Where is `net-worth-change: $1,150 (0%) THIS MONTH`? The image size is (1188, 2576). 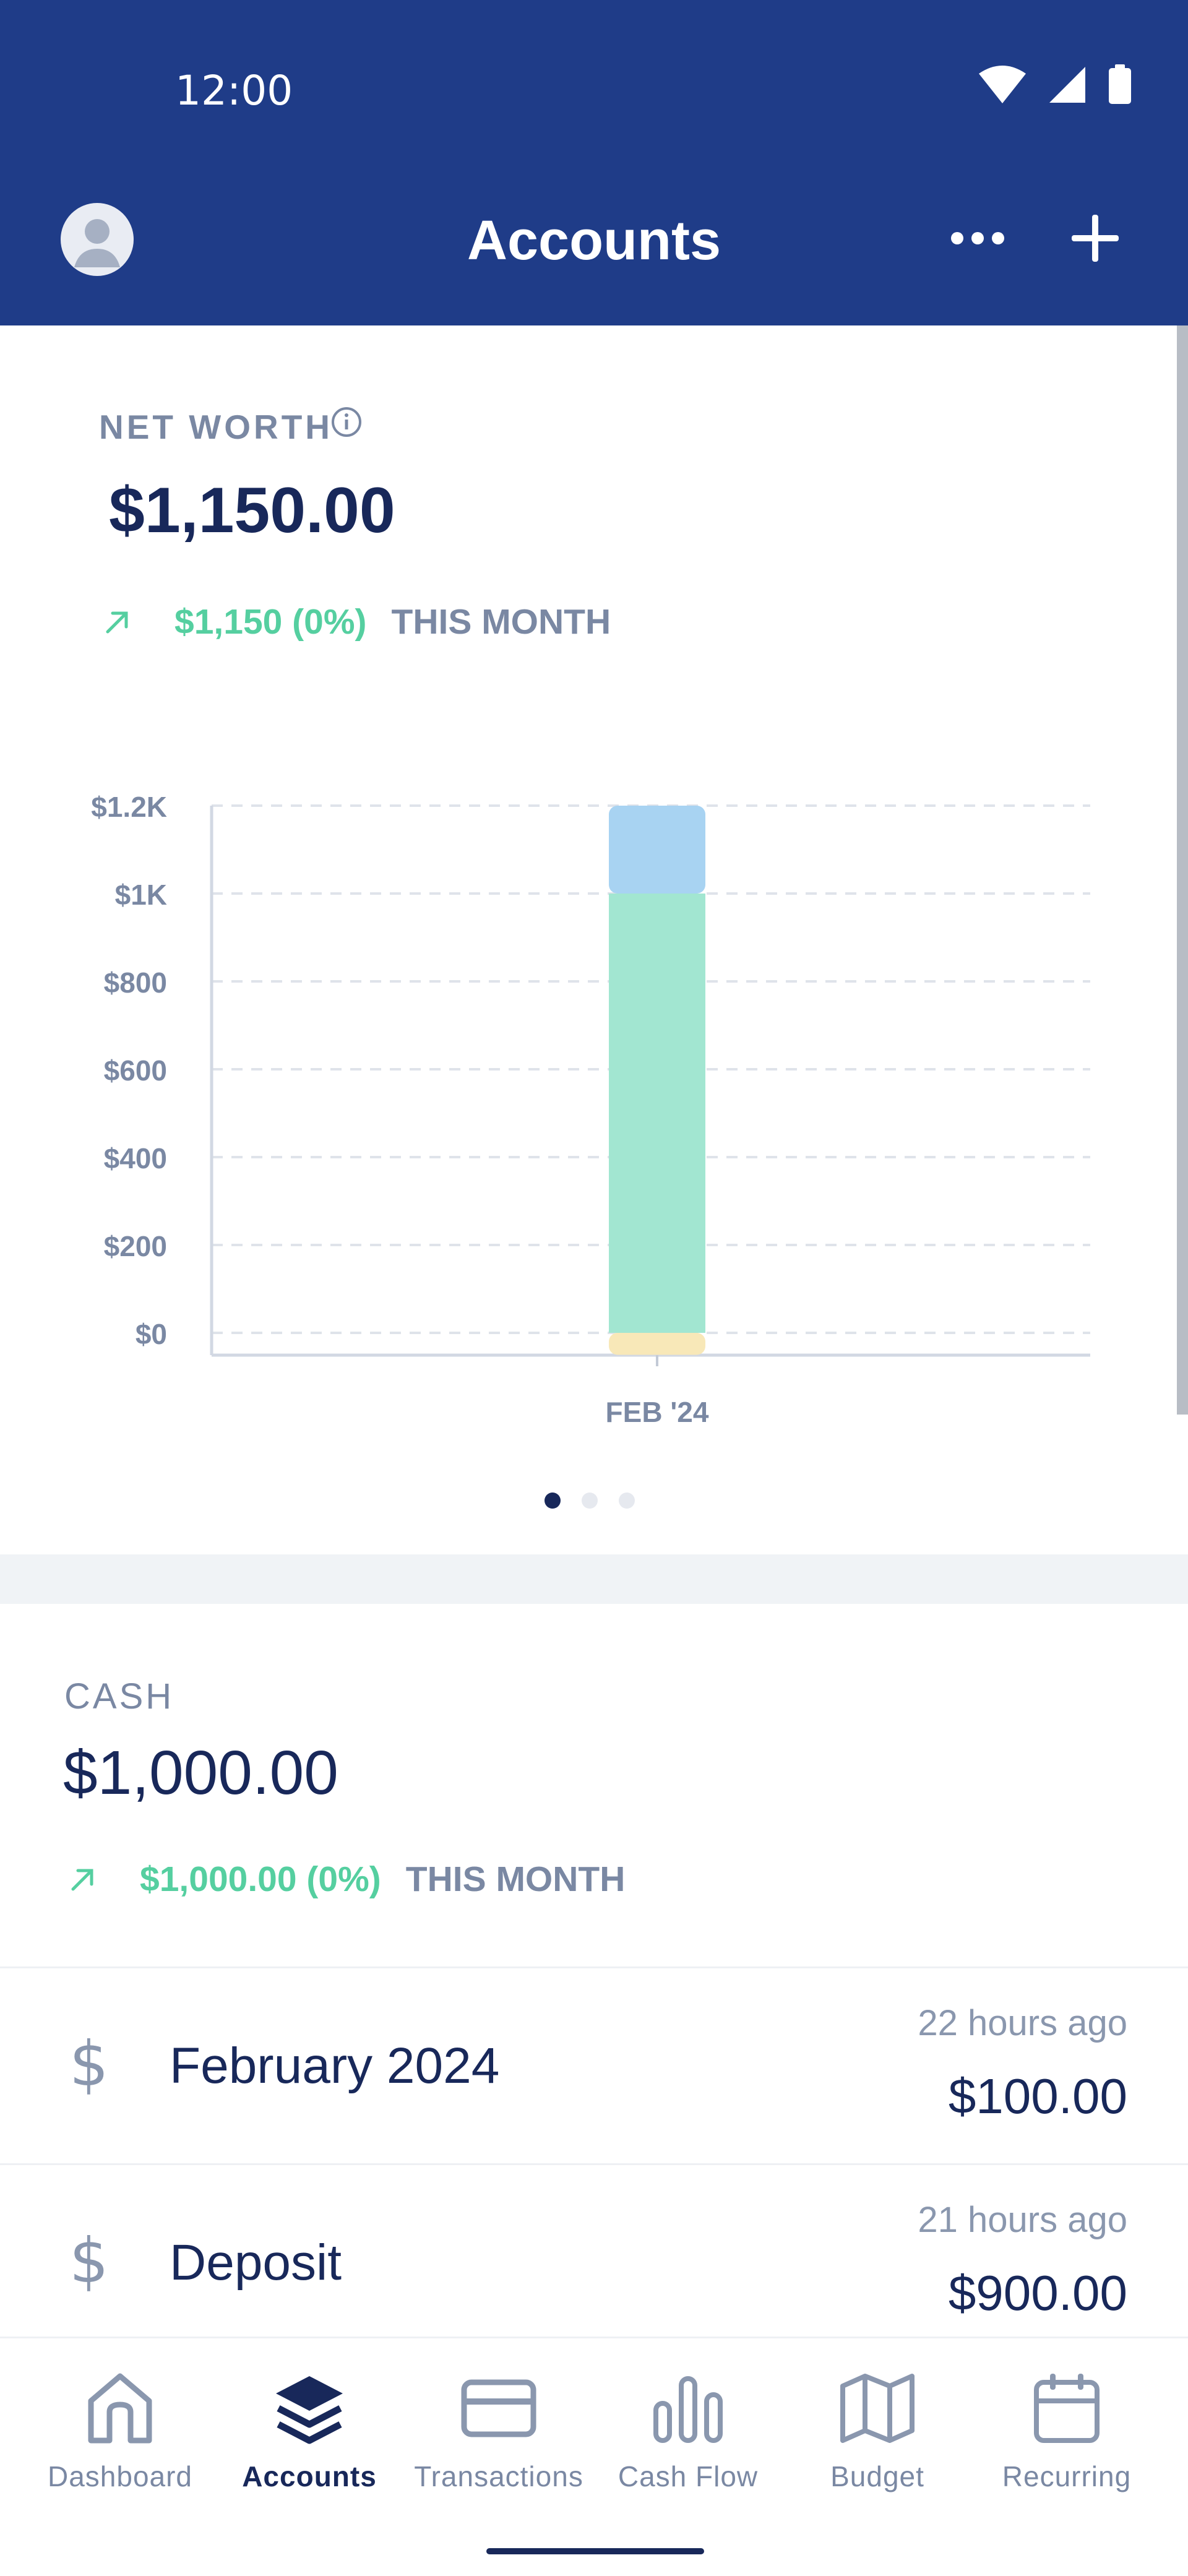 net-worth-change: $1,150 (0%) THIS MONTH is located at coordinates (357, 621).